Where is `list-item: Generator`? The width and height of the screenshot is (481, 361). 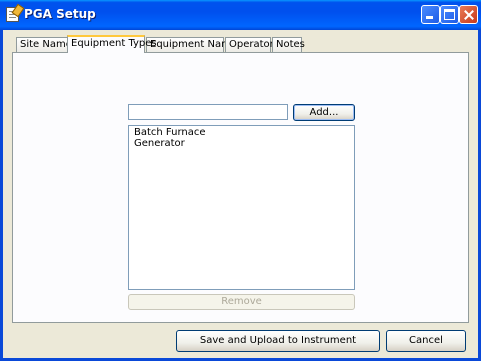
list-item: Generator is located at coordinates (241, 143).